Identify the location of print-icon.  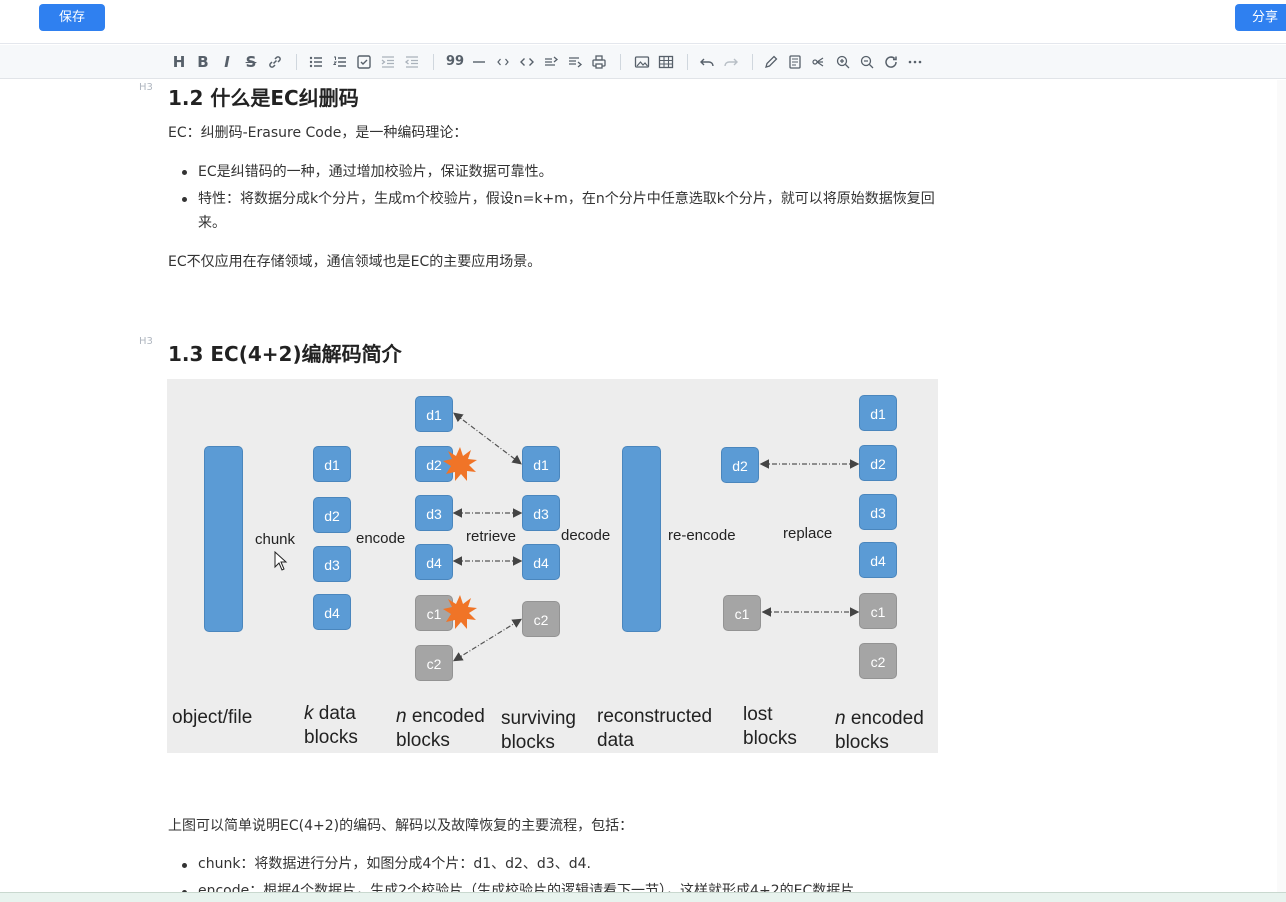
(599, 62).